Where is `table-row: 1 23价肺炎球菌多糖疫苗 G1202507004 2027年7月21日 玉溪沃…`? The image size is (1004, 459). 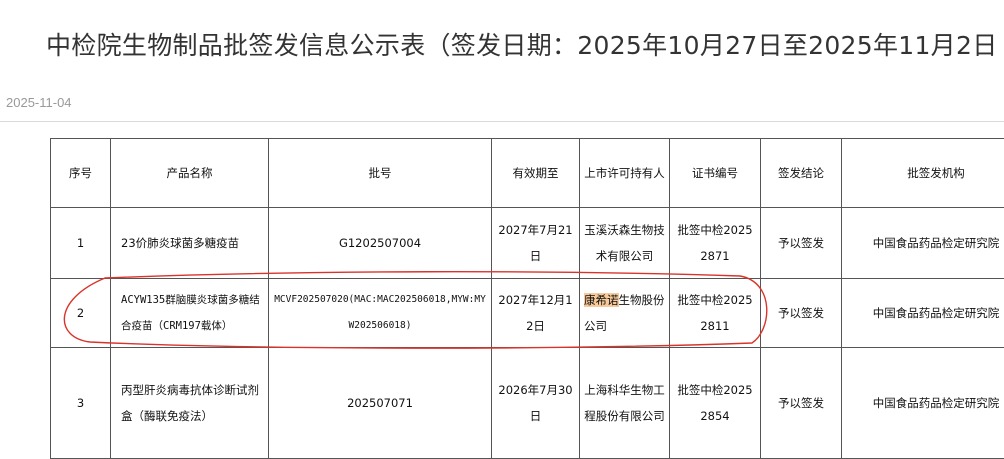 table-row: 1 23价肺炎球菌多糖疫苗 G1202507004 2027年7月21日 玉溪沃… is located at coordinates (527, 243).